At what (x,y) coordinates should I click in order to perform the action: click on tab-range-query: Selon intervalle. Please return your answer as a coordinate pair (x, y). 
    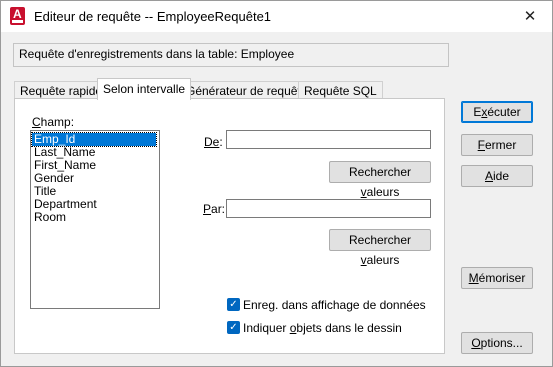
    Looking at the image, I should click on (144, 89).